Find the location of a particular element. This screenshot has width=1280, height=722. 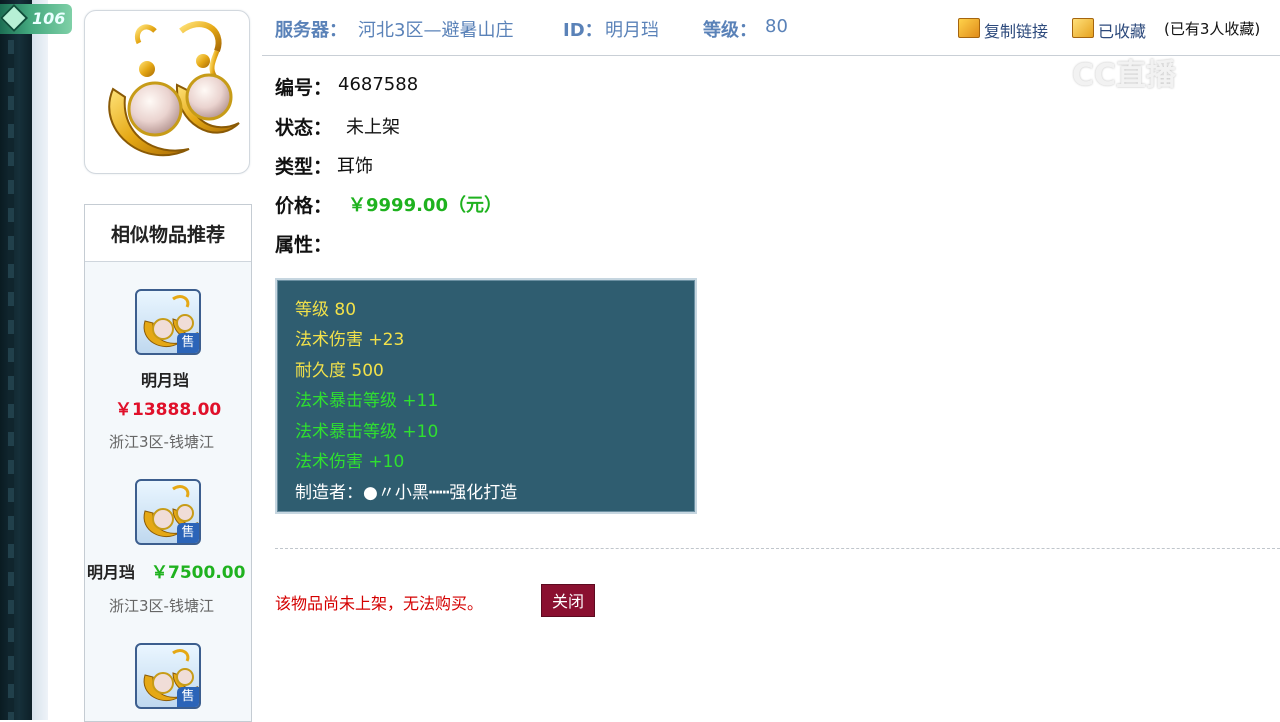

copy-link-icon is located at coordinates (969, 28).